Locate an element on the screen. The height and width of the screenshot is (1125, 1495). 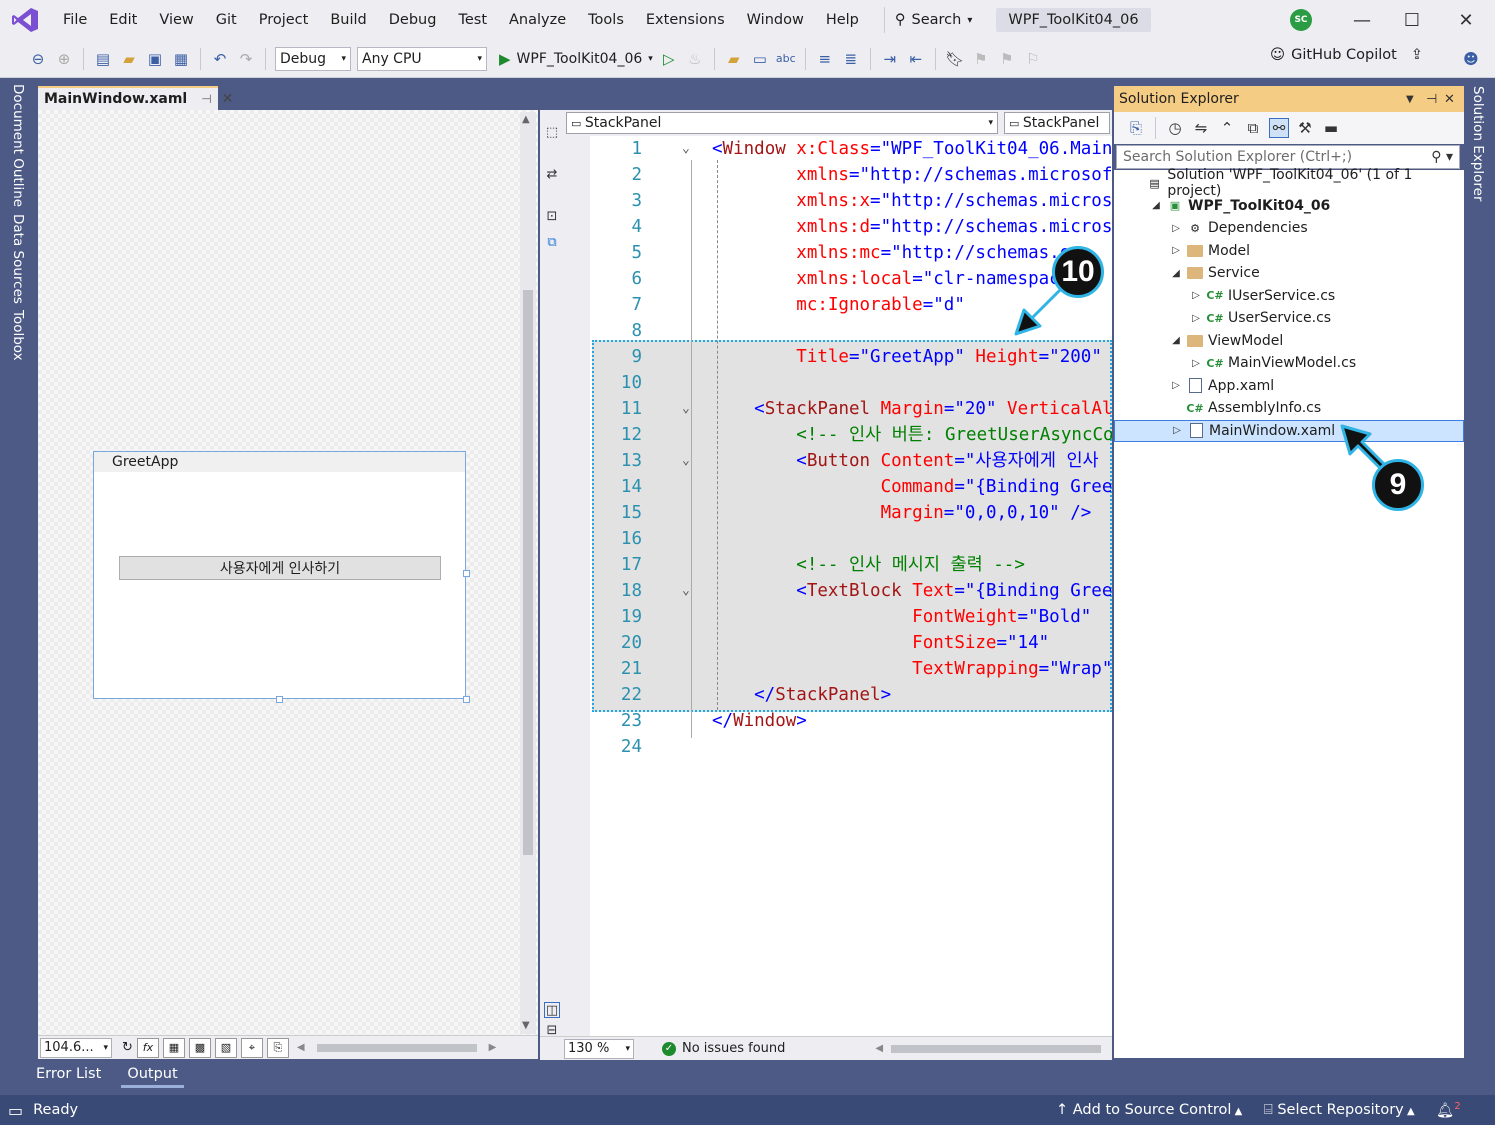
sync-active-document-icon: ⇋ is located at coordinates (1201, 128).